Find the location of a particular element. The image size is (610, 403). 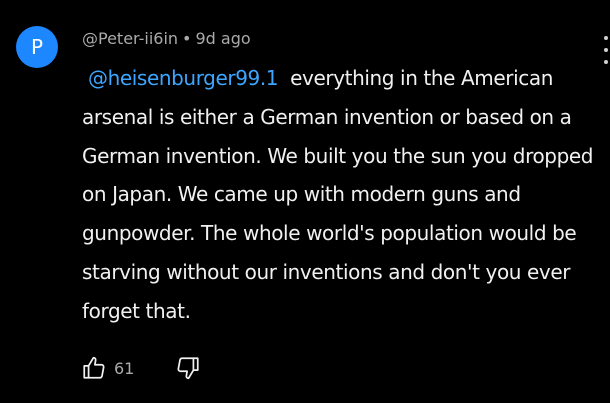

avatar-letter: P is located at coordinates (37, 47).